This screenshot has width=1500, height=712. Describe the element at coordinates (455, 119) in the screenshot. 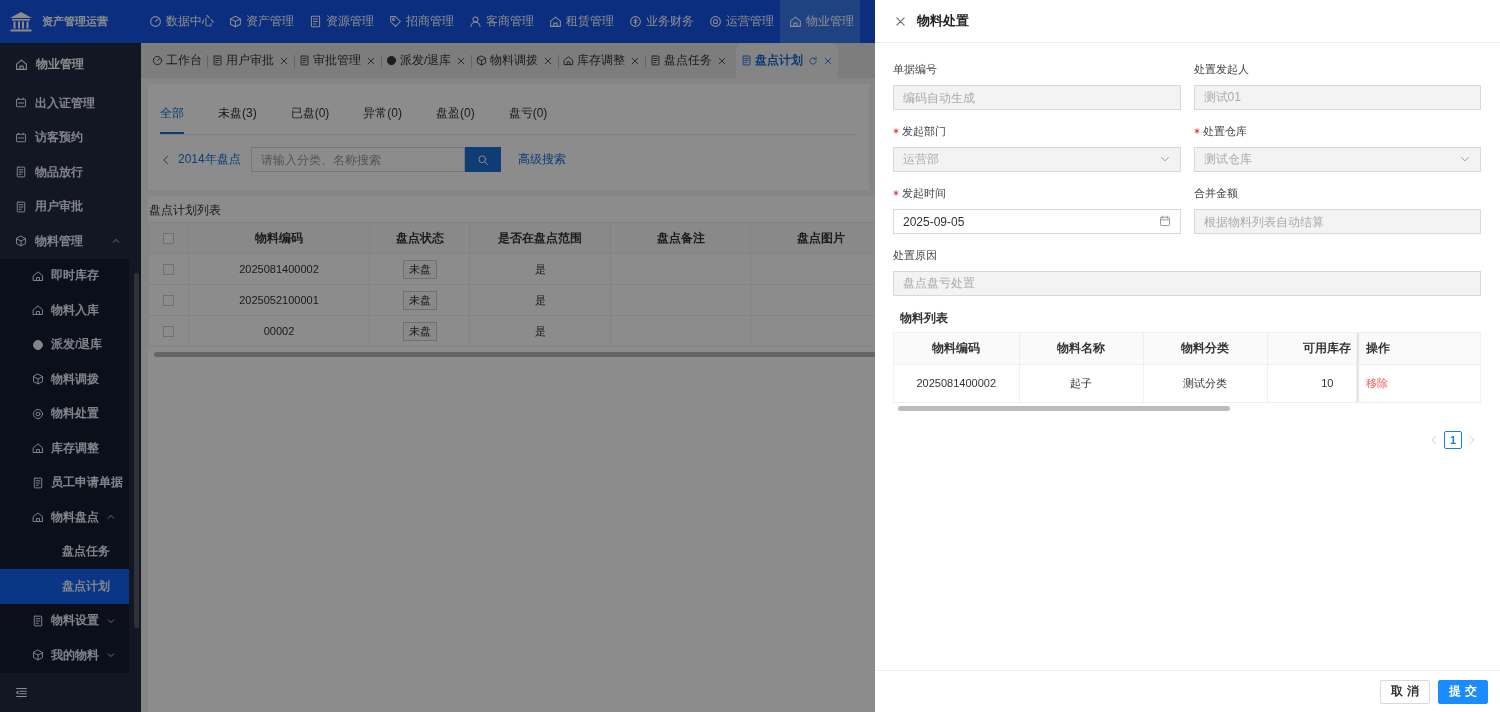

I see `filter-tab: 盘盈(0)` at that location.